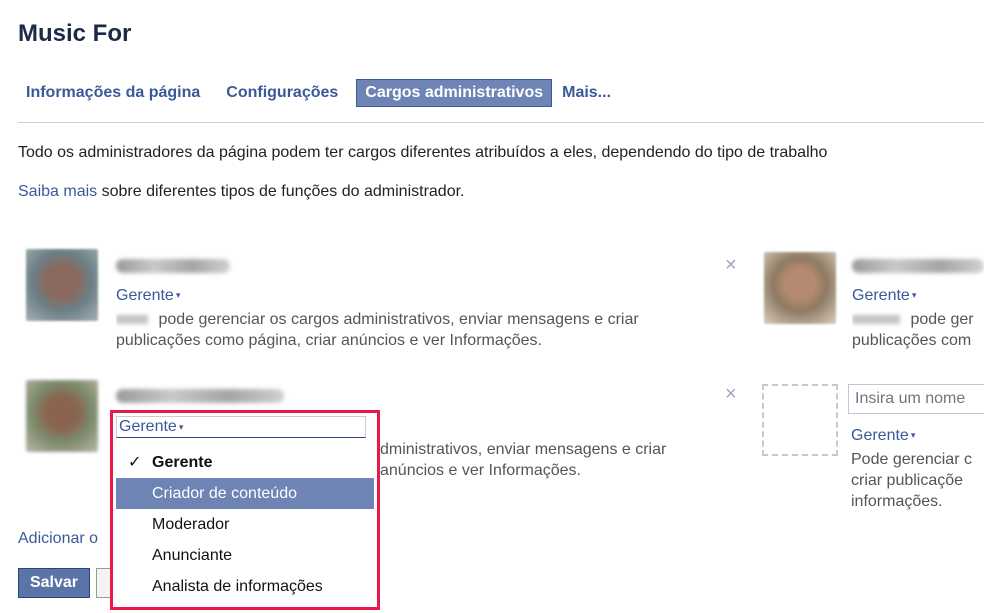  Describe the element at coordinates (58, 539) in the screenshot. I see `add-admin-link: Adicionar o` at that location.